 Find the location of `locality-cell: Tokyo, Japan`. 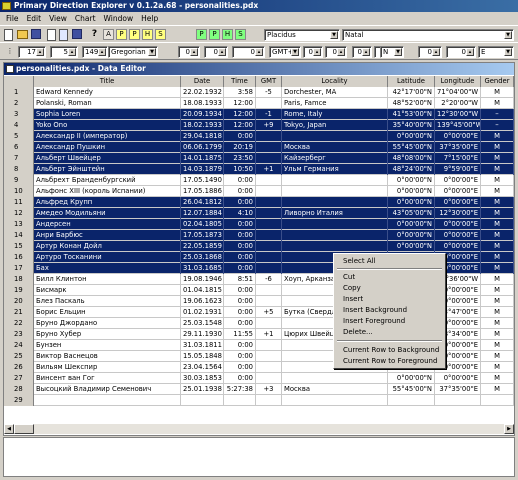

locality-cell: Tokyo, Japan is located at coordinates (335, 125).